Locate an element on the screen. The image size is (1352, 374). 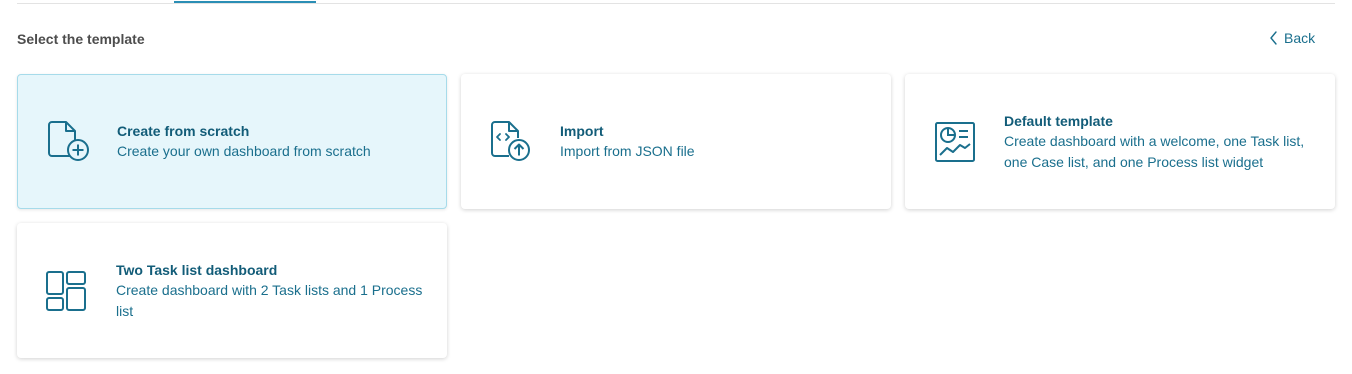
card-title: Default template is located at coordinates (1058, 120).